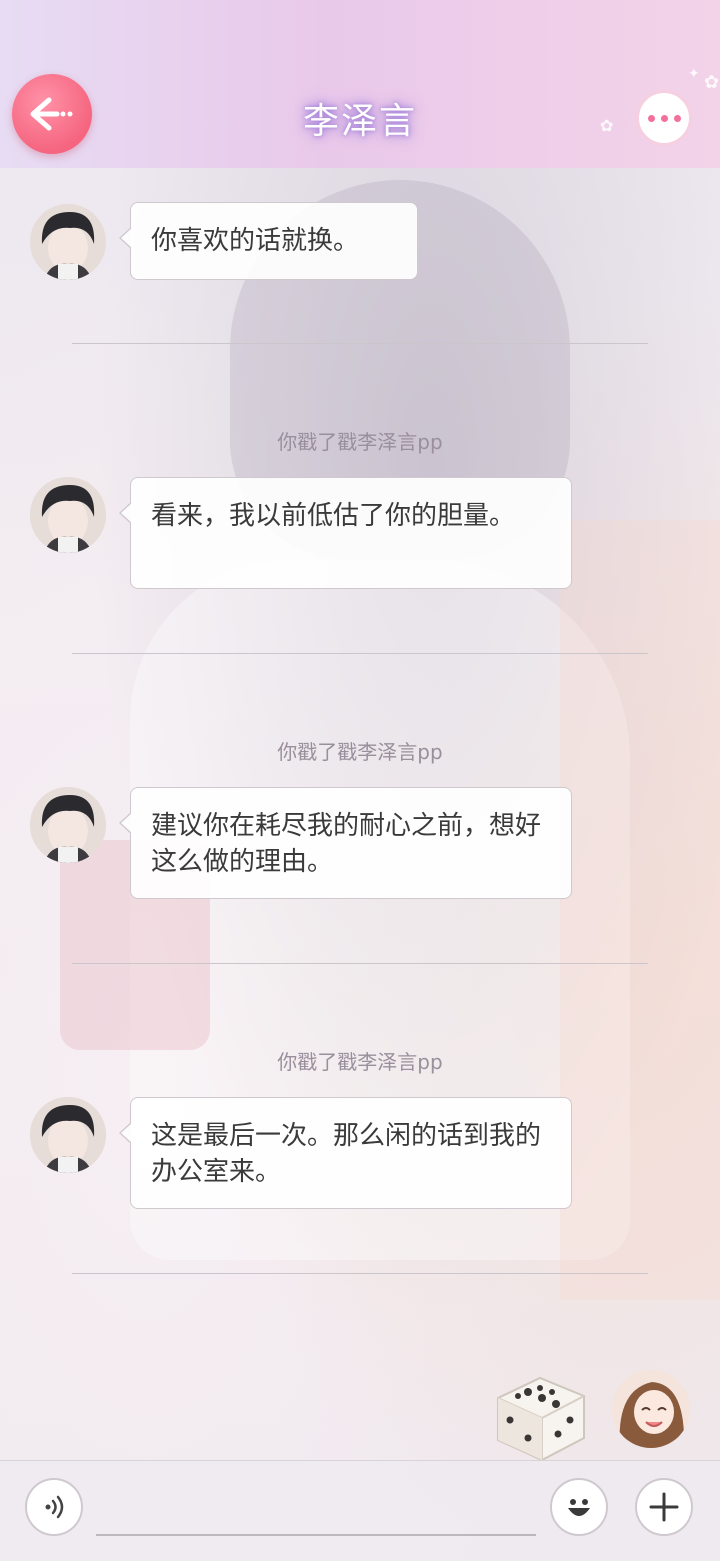 The height and width of the screenshot is (1561, 720). I want to click on message-text: 你喜欢的话就换。, so click(255, 241).